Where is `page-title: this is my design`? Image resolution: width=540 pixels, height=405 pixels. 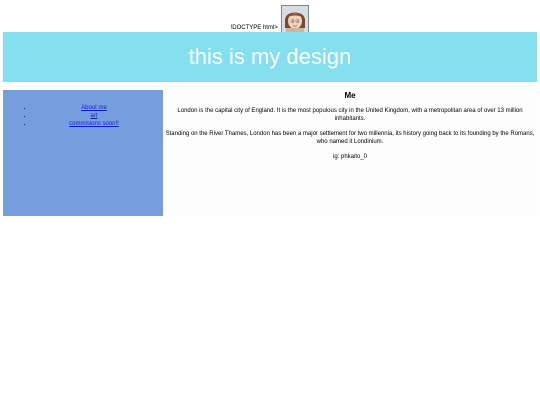 page-title: this is my design is located at coordinates (270, 56).